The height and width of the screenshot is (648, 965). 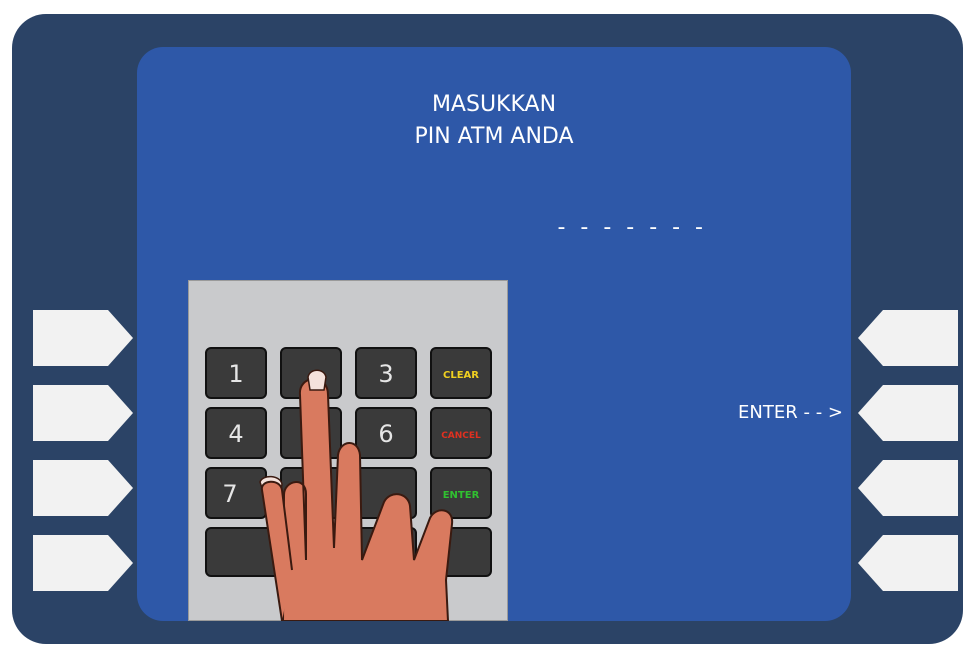 I want to click on keypad-key-4: 4, so click(x=236, y=433).